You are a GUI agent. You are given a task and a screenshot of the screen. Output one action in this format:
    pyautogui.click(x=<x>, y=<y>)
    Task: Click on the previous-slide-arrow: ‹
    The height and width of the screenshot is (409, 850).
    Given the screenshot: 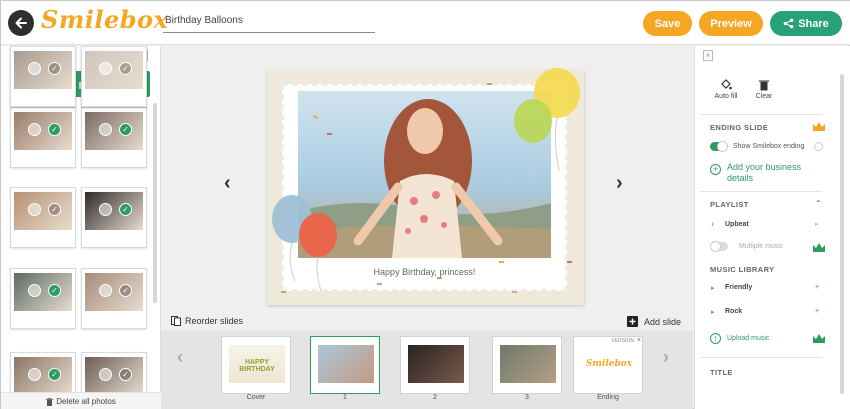 What is the action you would take?
    pyautogui.click(x=227, y=183)
    